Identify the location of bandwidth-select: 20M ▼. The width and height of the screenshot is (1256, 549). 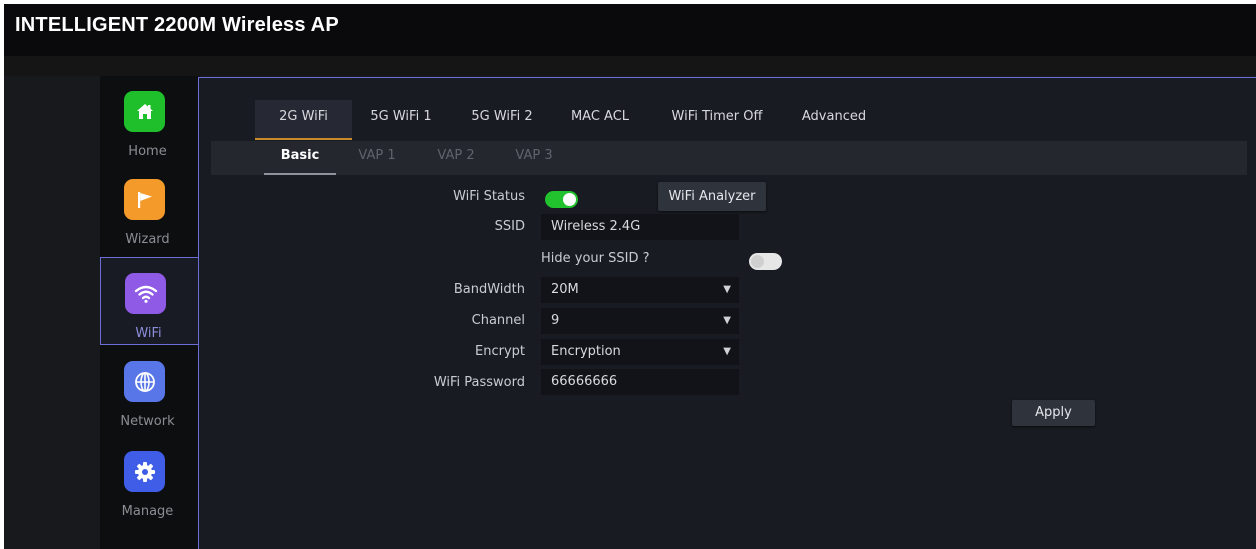
(640, 290).